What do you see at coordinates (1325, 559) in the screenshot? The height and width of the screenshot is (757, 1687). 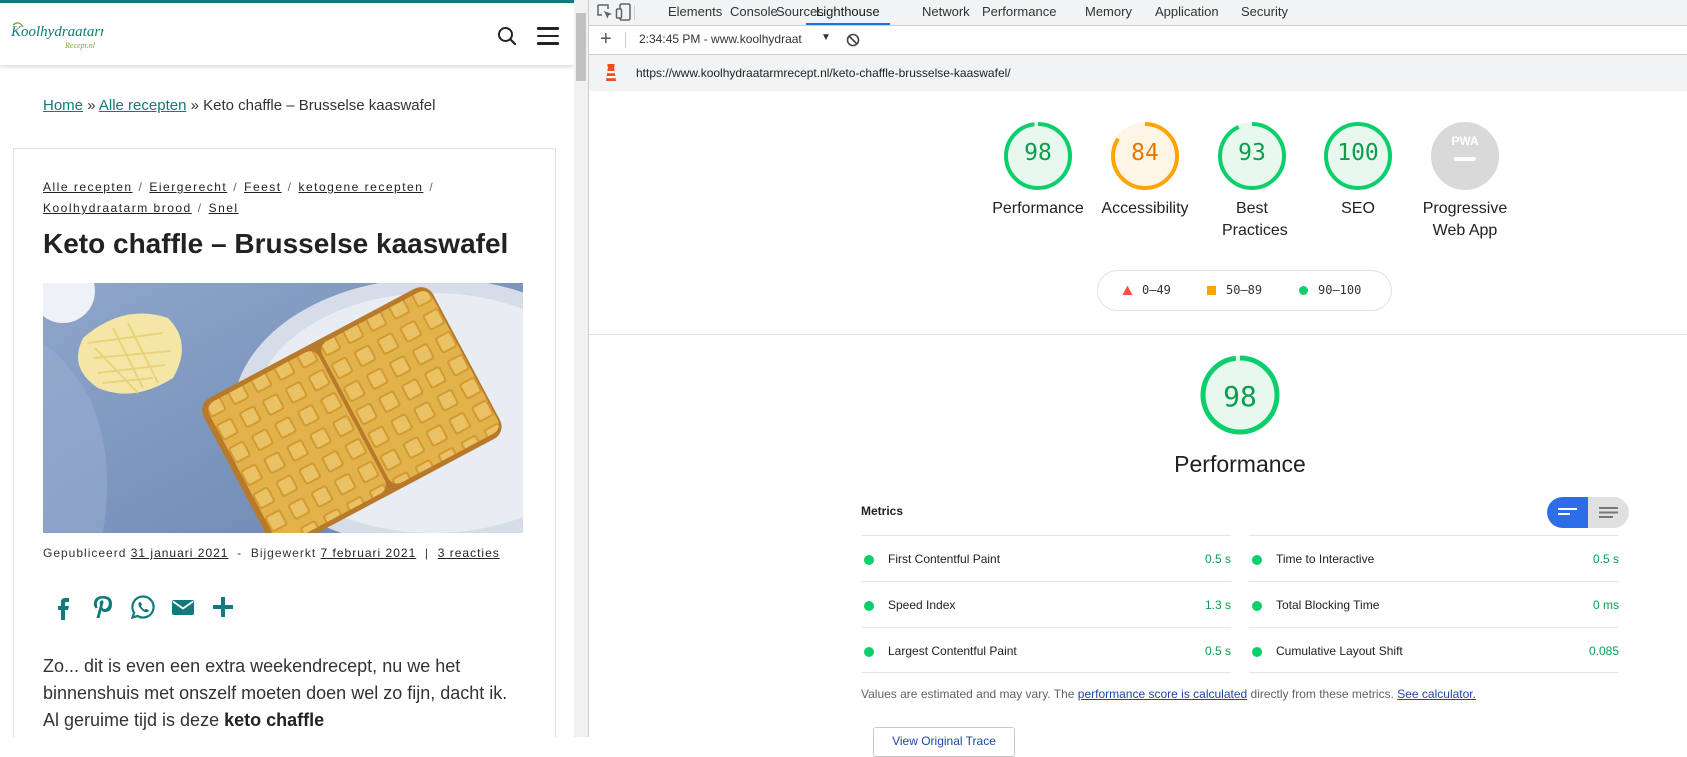 I see `metric-name: Time to Interactive` at bounding box center [1325, 559].